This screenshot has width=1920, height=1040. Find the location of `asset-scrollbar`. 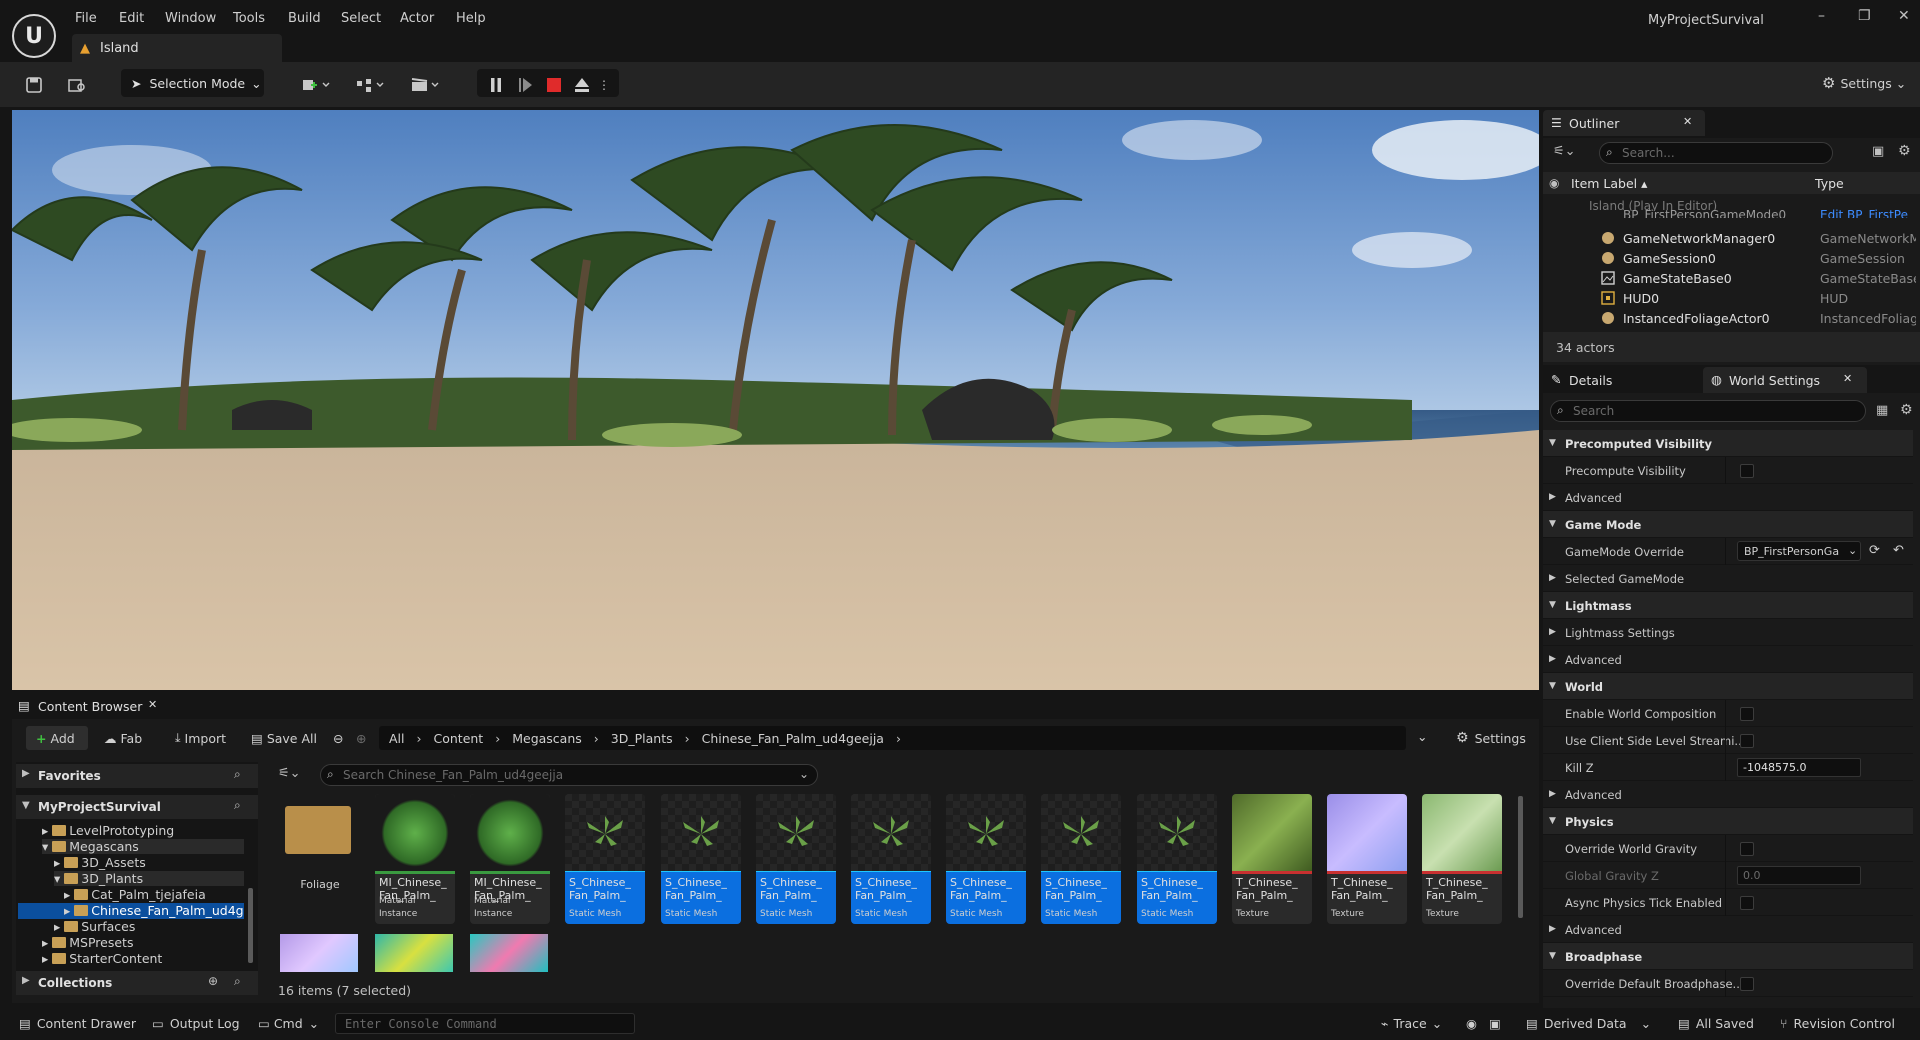

asset-scrollbar is located at coordinates (1520, 857).